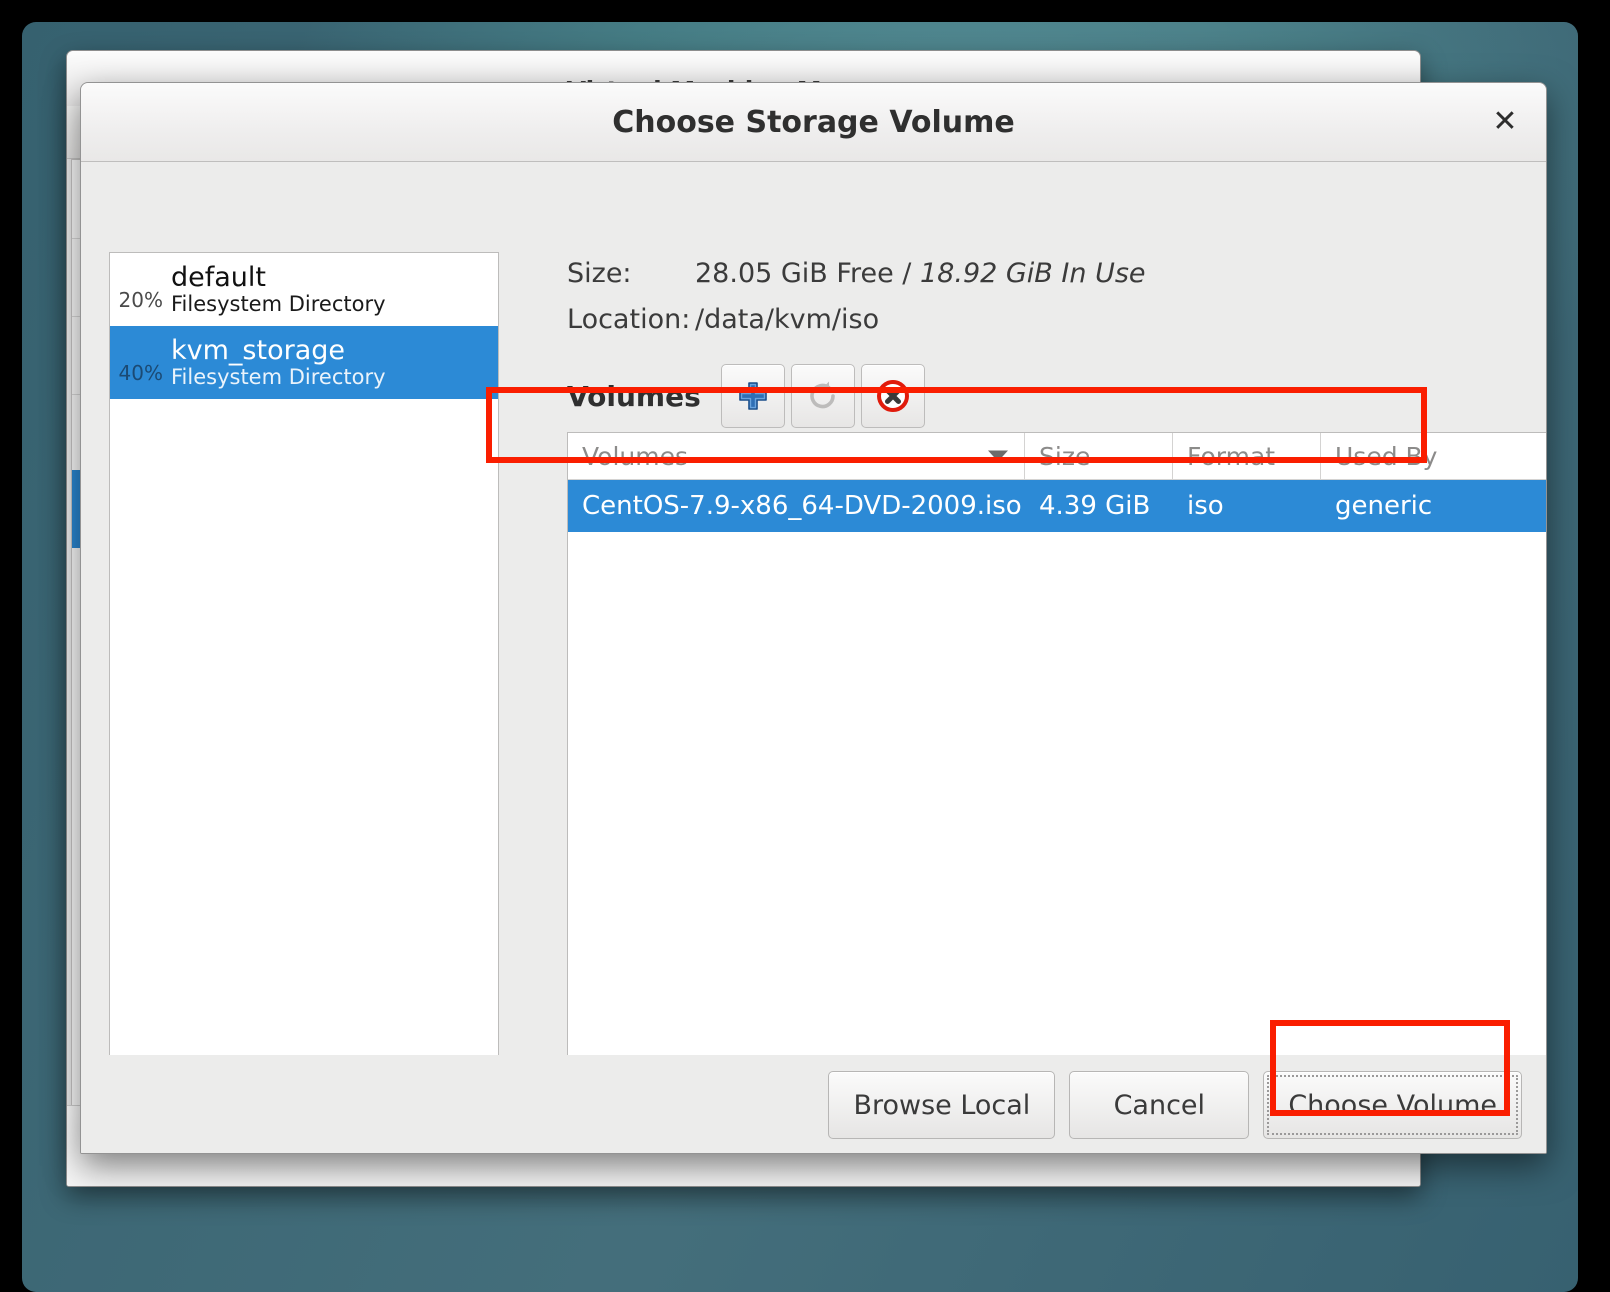  I want to click on column-header-used-by: Used By, so click(1433, 456).